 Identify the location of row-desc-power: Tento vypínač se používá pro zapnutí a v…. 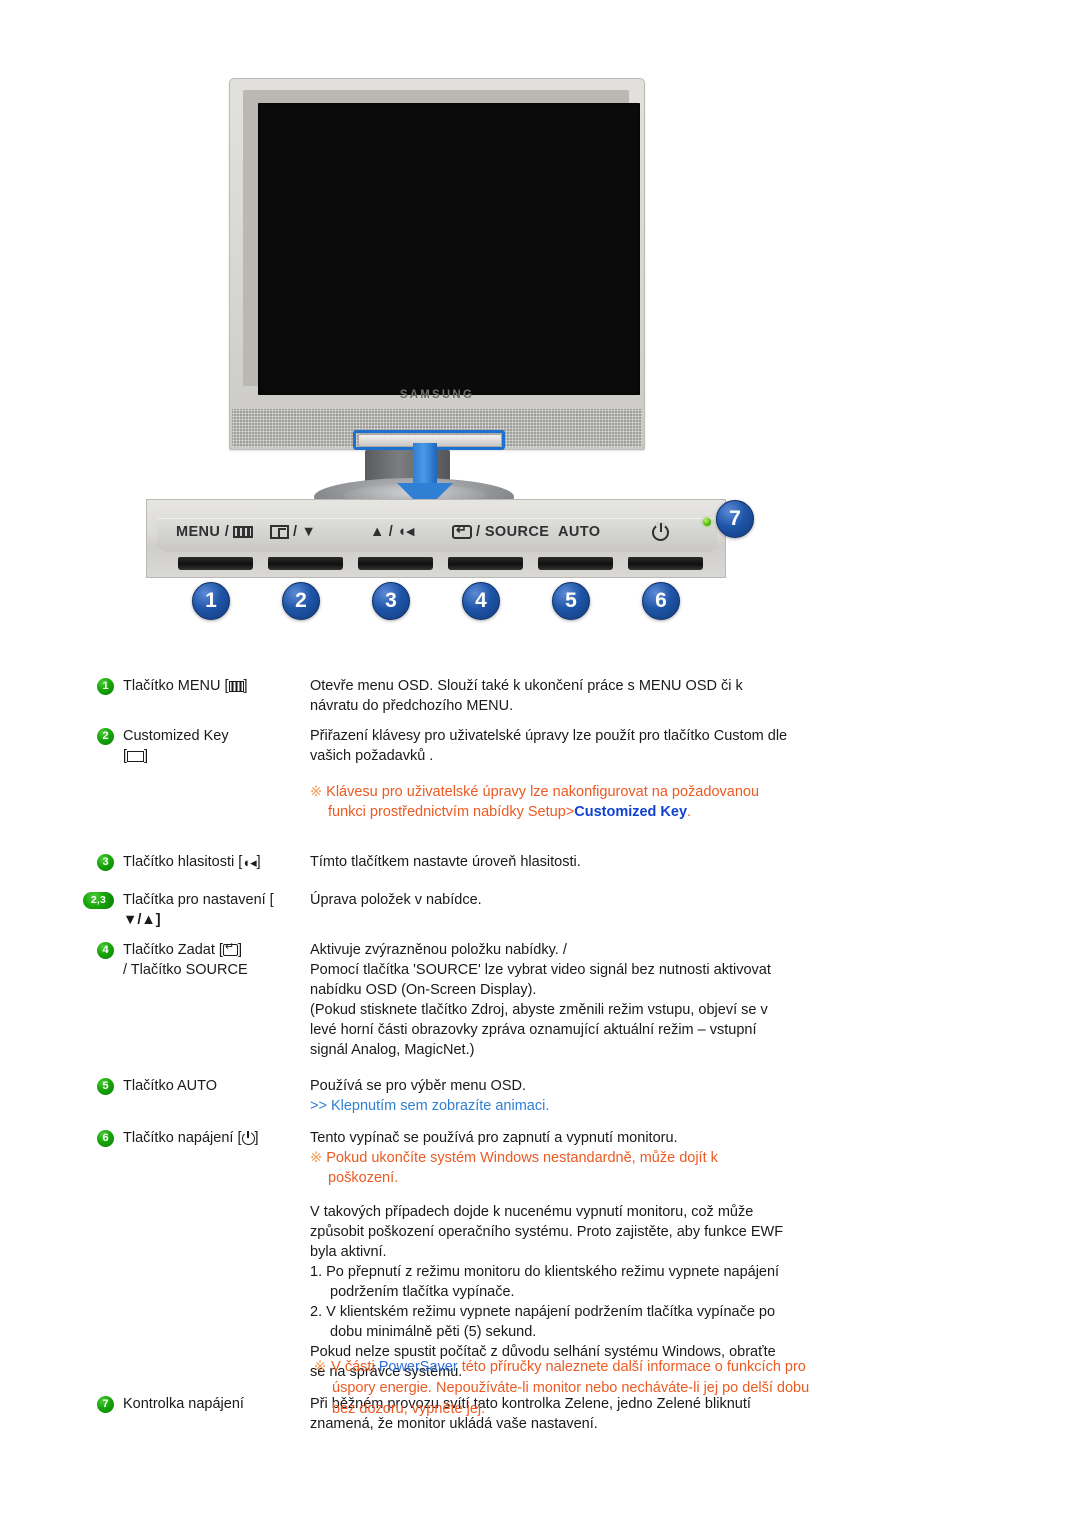
(550, 1255).